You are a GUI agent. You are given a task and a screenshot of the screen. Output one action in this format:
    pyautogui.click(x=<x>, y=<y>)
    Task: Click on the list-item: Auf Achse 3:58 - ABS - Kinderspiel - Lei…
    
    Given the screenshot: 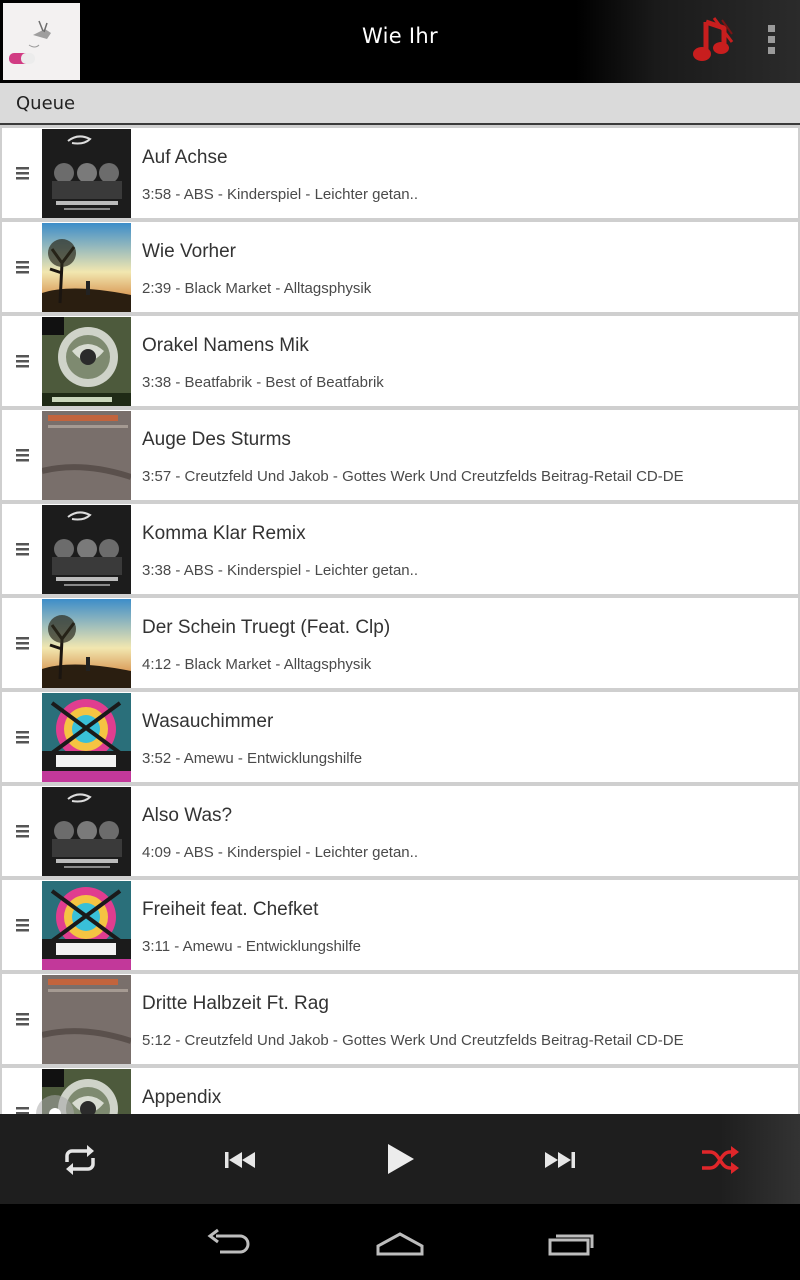 What is the action you would take?
    pyautogui.click(x=400, y=173)
    